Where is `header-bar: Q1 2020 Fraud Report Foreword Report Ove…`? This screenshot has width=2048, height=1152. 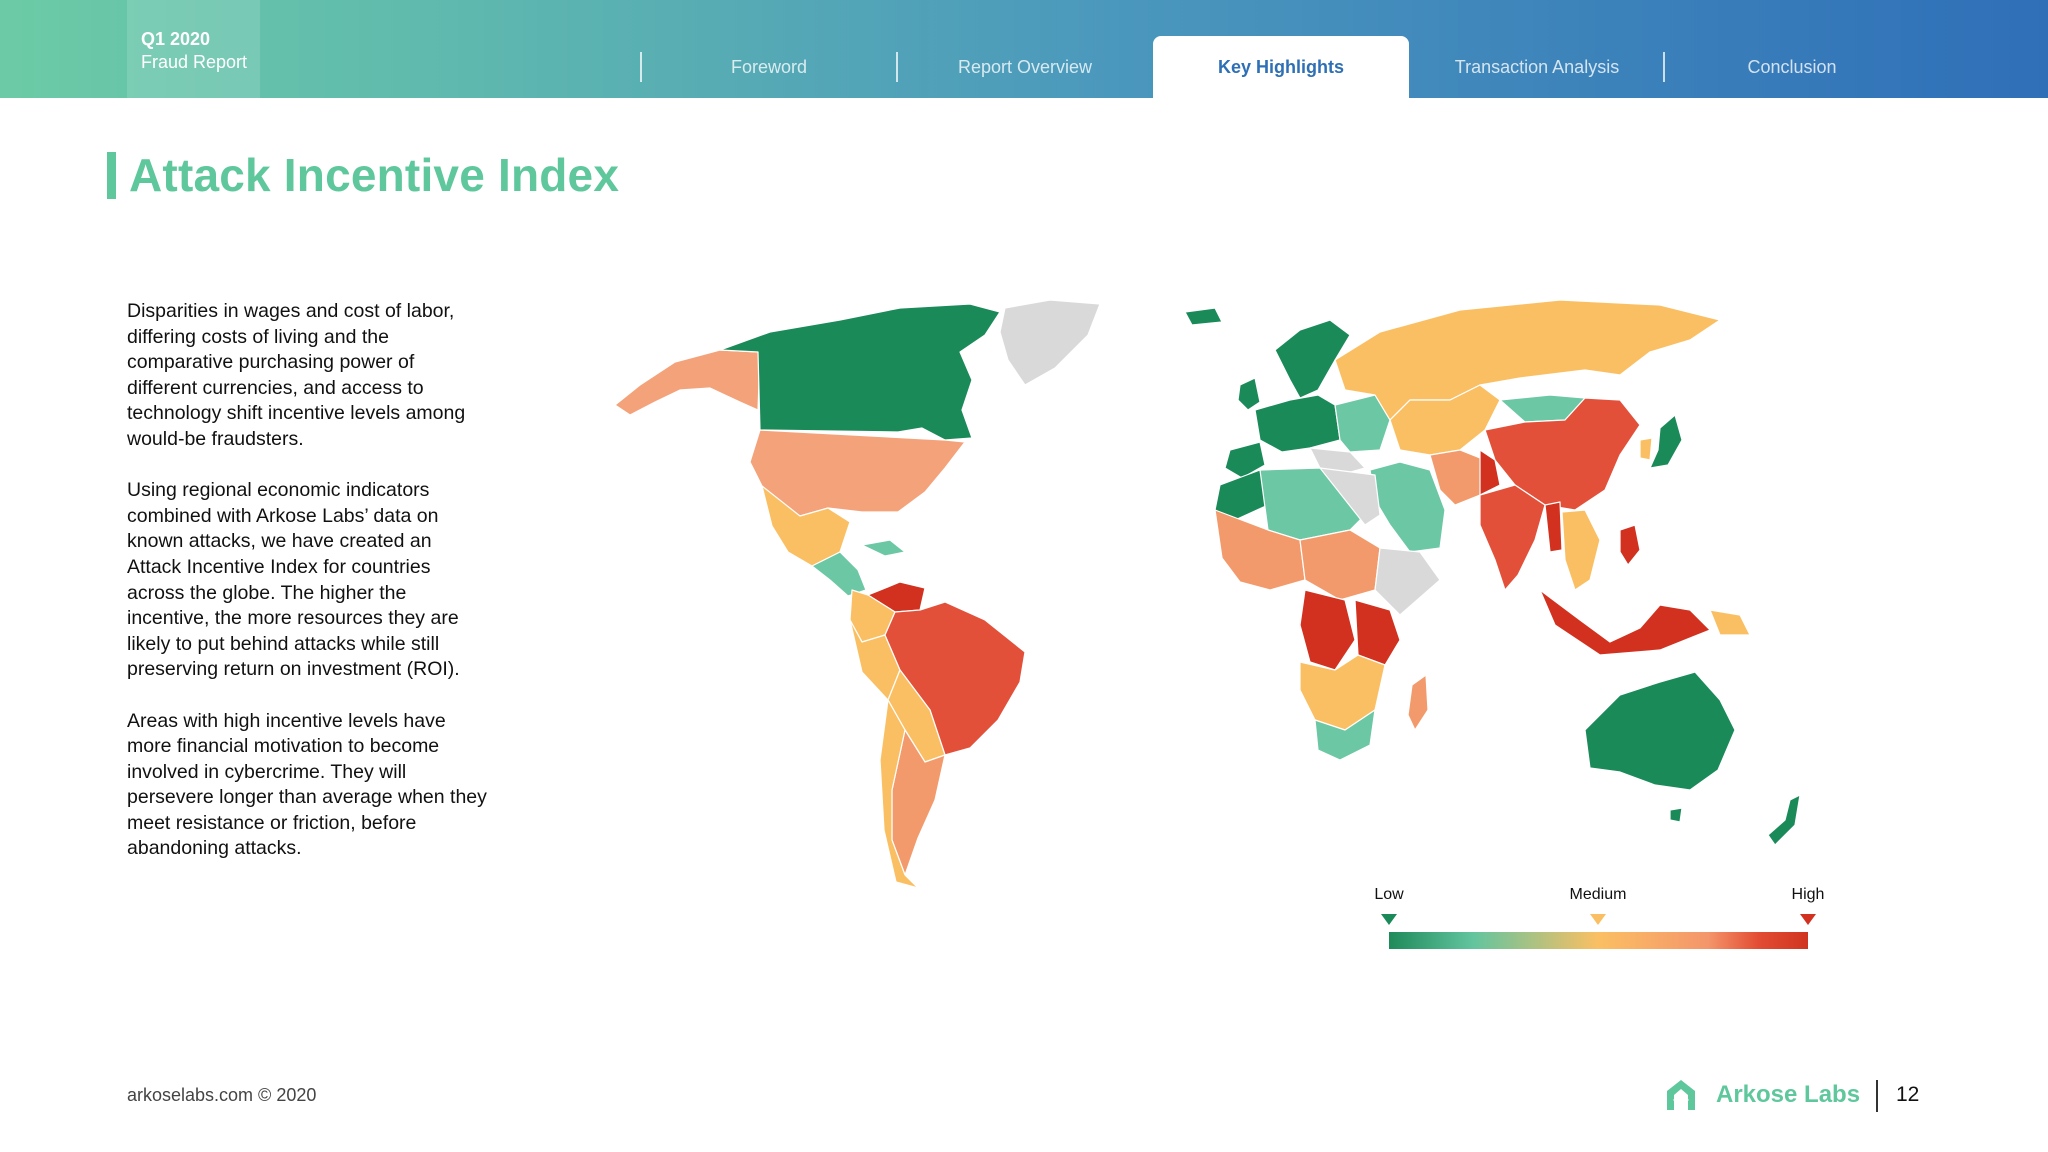
header-bar: Q1 2020 Fraud Report Foreword Report Ove… is located at coordinates (1024, 49).